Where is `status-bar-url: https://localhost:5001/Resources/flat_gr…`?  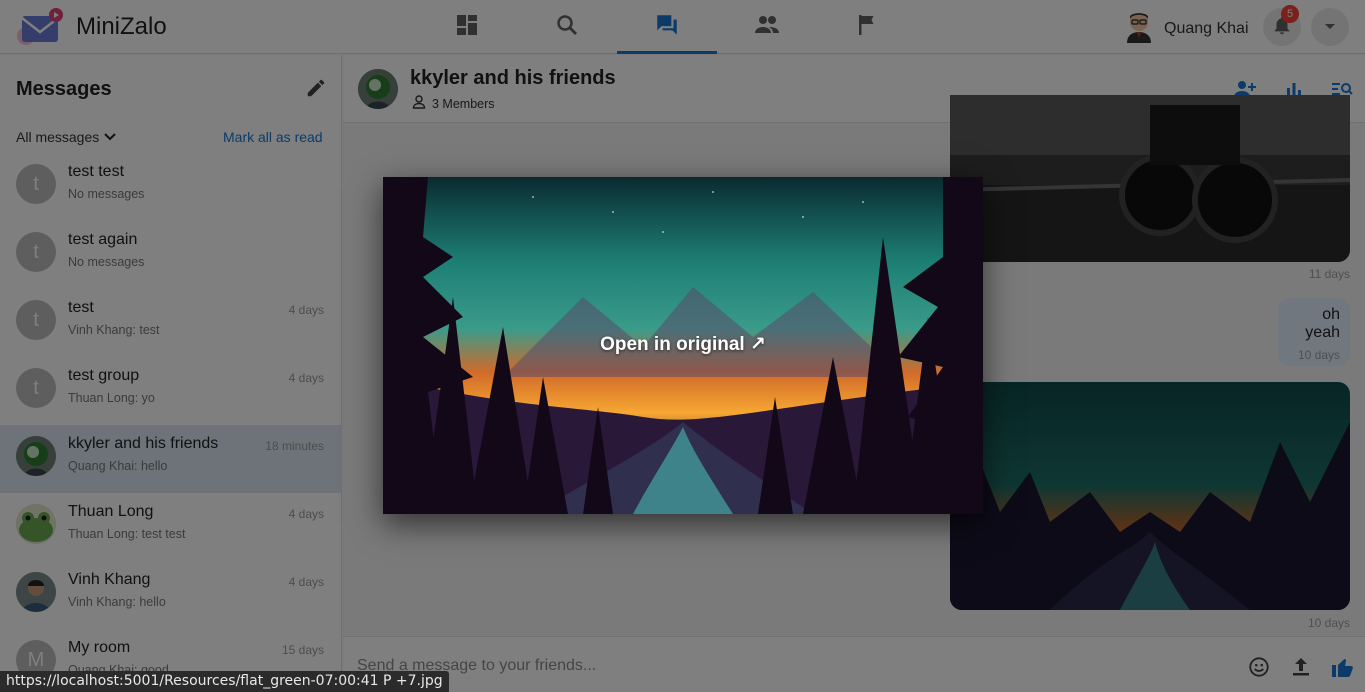
status-bar-url: https://localhost:5001/Resources/flat_gr… is located at coordinates (224, 681).